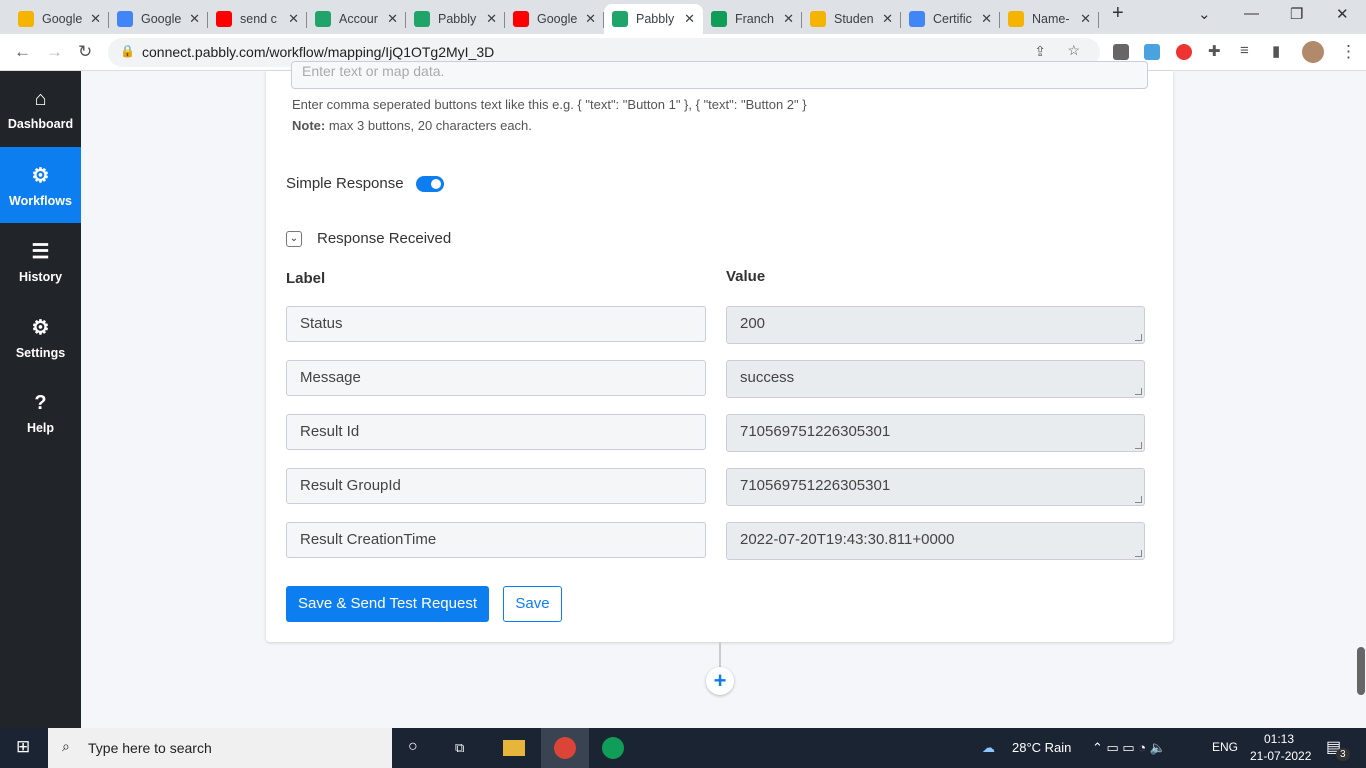 The image size is (1366, 768). I want to click on value-field: success, so click(935, 379).